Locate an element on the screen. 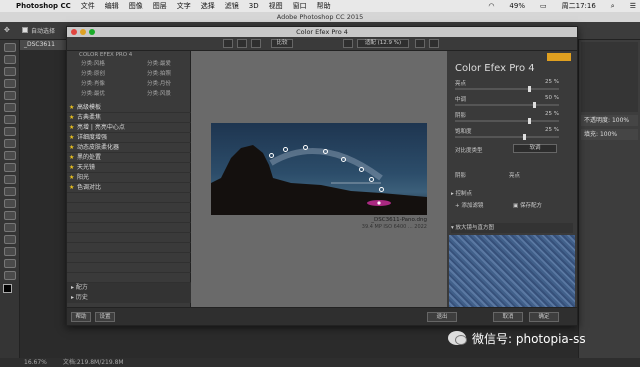  slider-shadows: 阴影 25 % is located at coordinates (510, 119).